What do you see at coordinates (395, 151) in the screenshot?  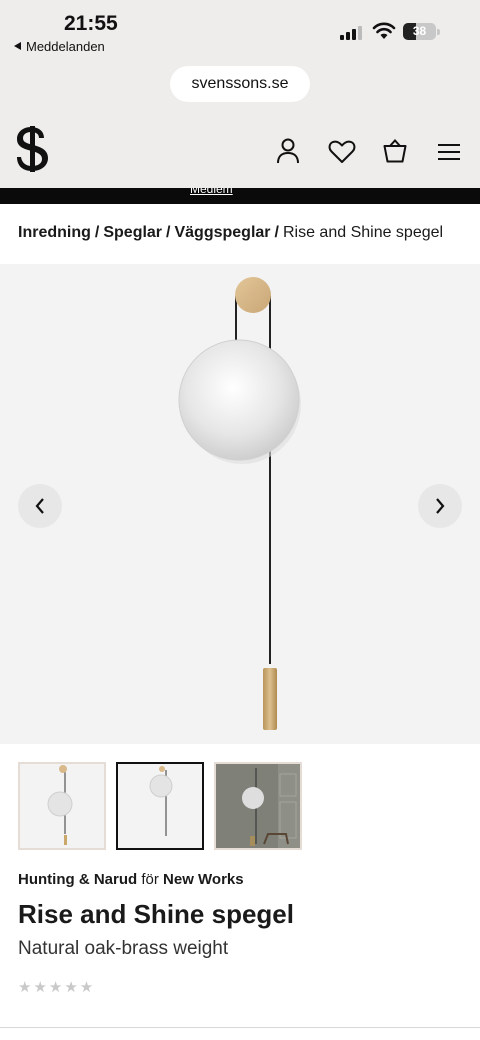 I see `cart-icon` at bounding box center [395, 151].